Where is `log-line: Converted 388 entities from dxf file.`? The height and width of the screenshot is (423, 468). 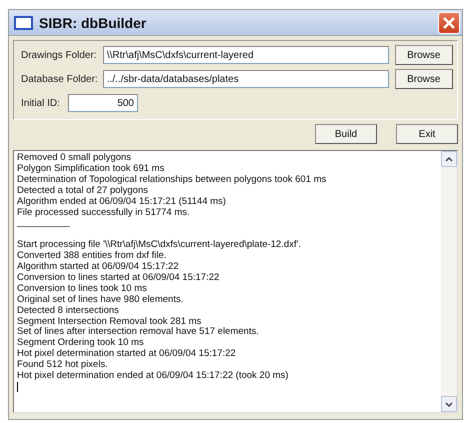
log-line: Converted 388 entities from dxf file. is located at coordinates (92, 256).